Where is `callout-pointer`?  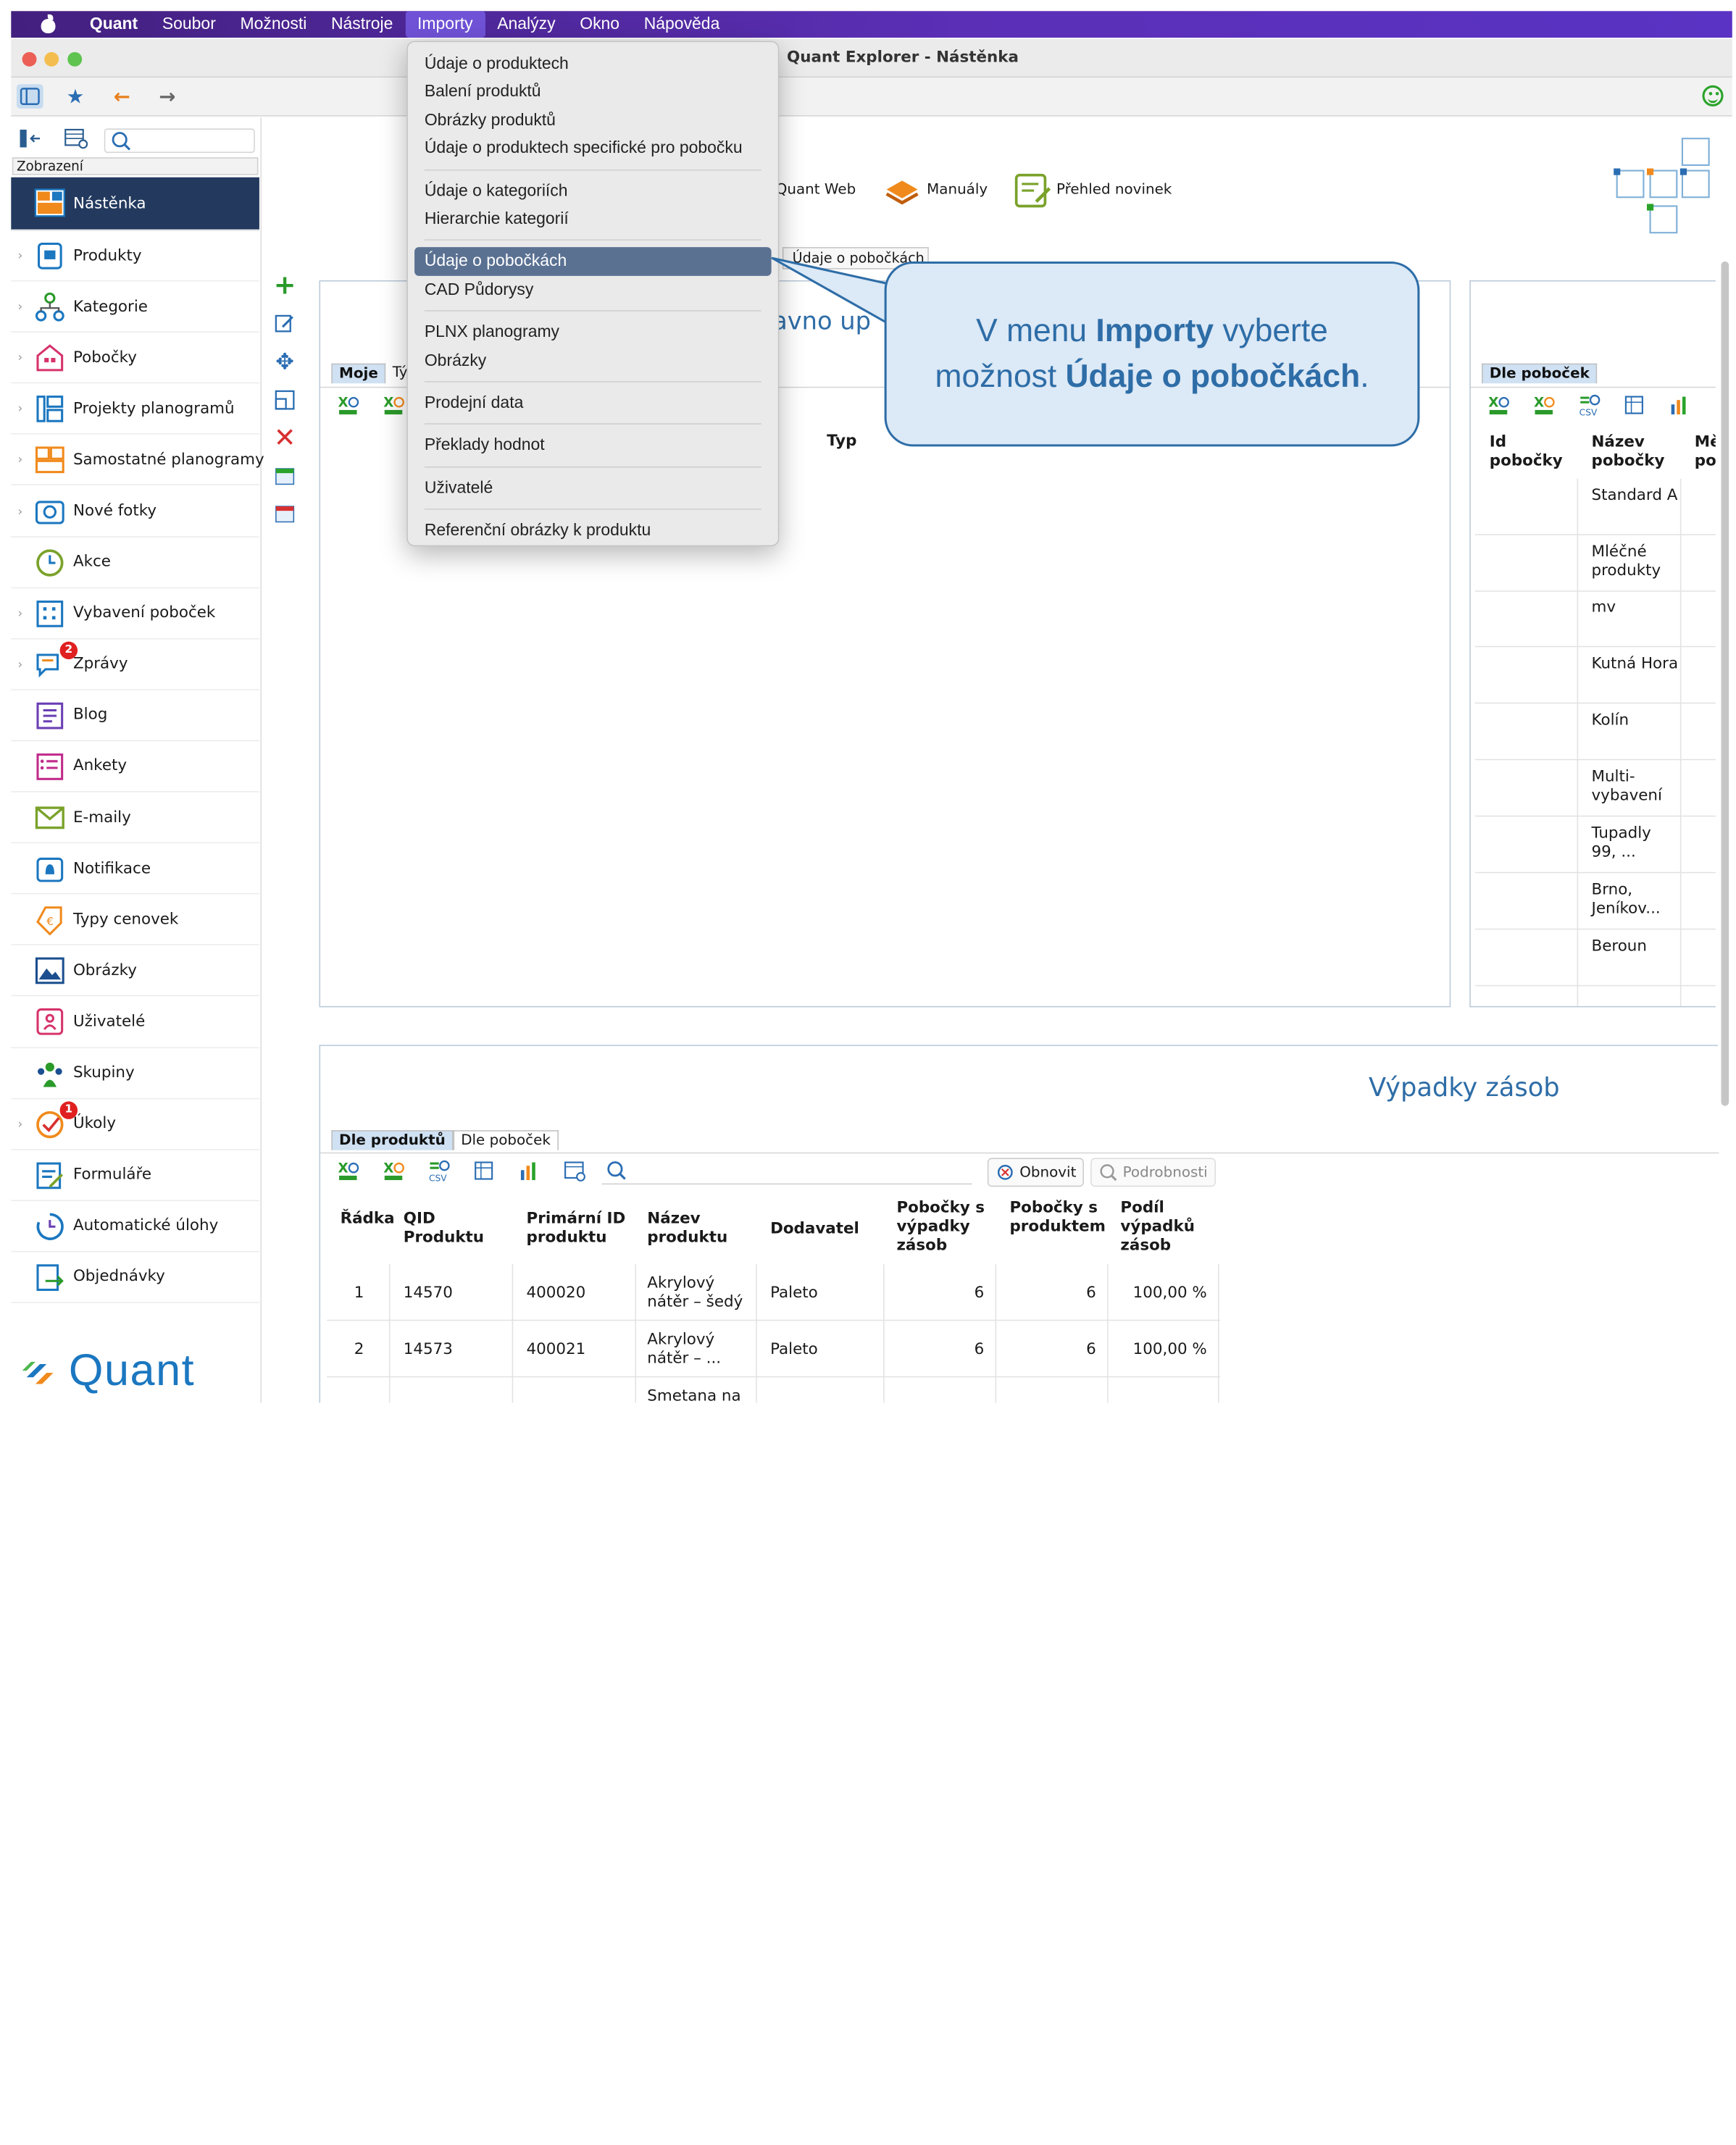 callout-pointer is located at coordinates (835, 291).